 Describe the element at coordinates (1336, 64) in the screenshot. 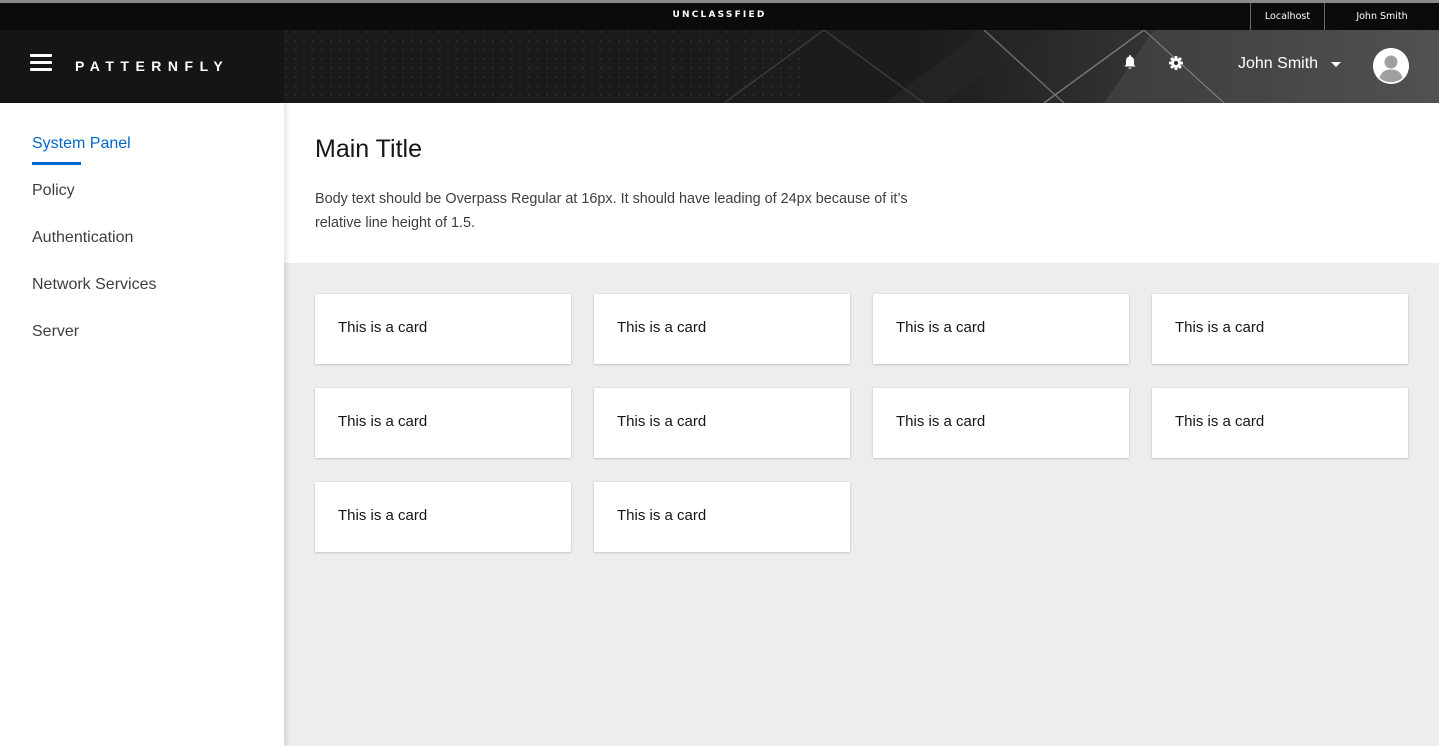

I see `caret-down-icon` at that location.